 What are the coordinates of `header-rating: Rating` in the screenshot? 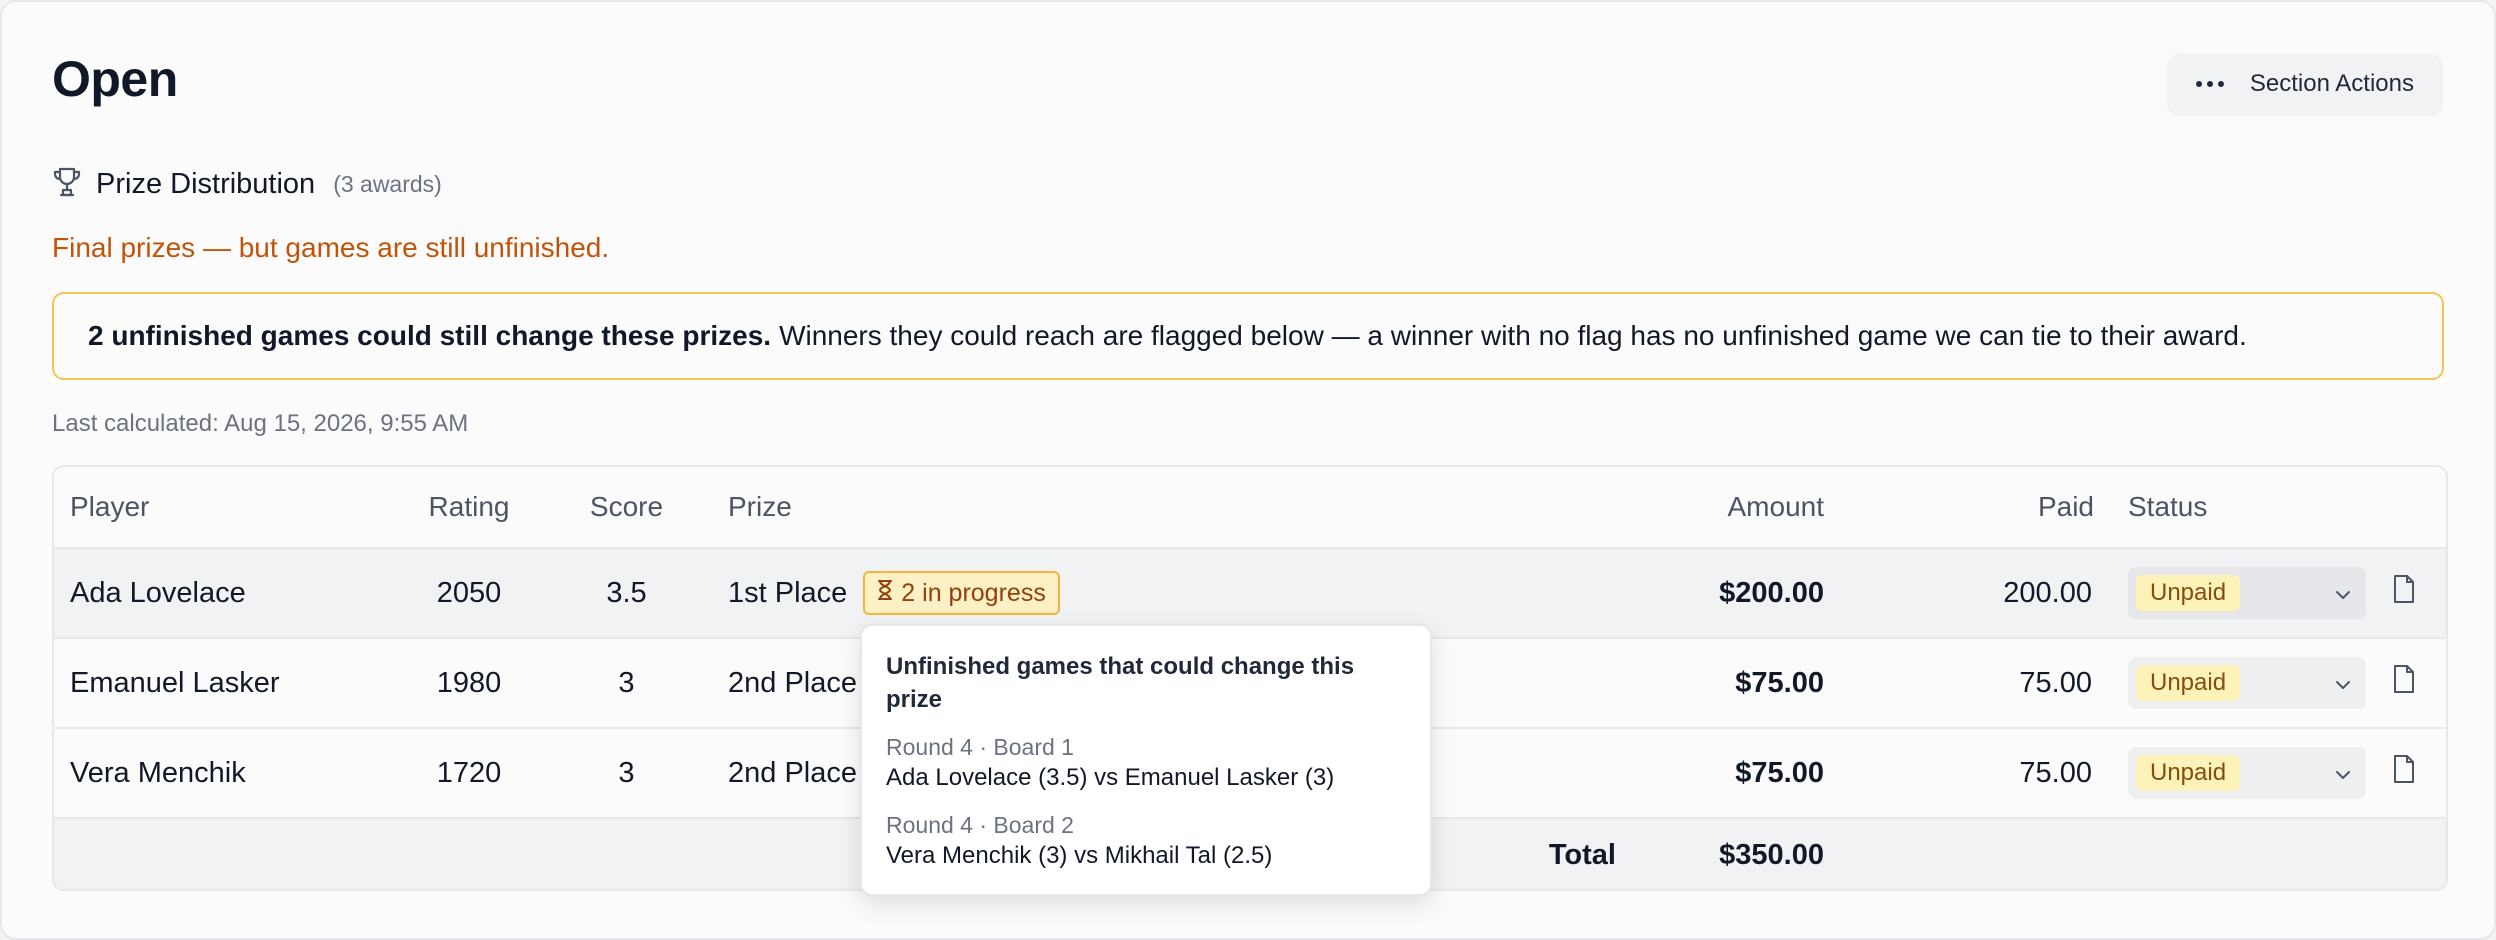 It's located at (469, 506).